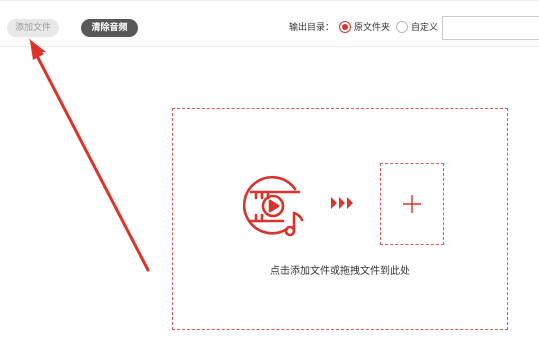 This screenshot has width=539, height=342. I want to click on plus-icon, so click(412, 204).